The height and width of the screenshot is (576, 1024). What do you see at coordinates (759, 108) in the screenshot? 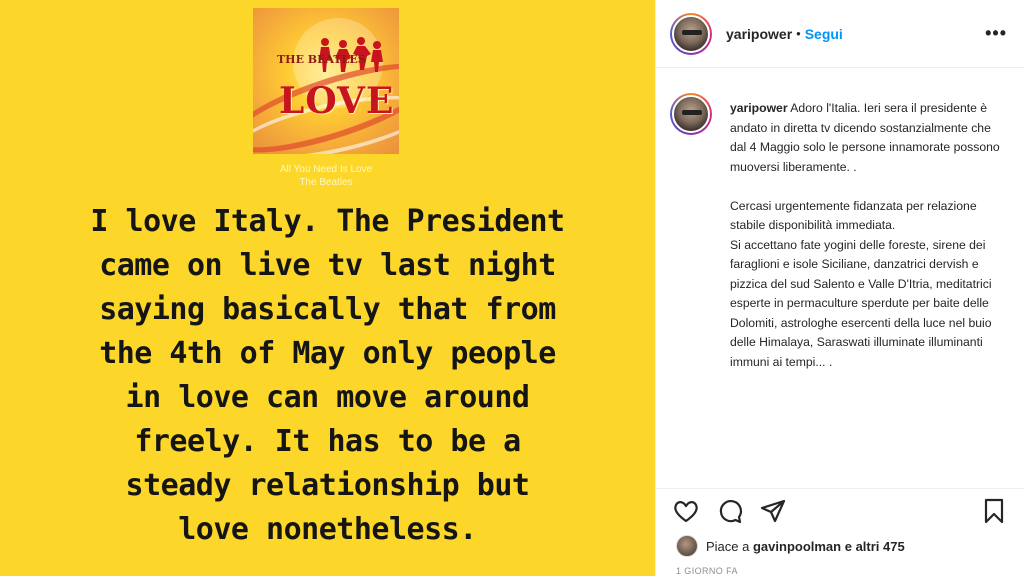
I see `caption-username: yaripower` at bounding box center [759, 108].